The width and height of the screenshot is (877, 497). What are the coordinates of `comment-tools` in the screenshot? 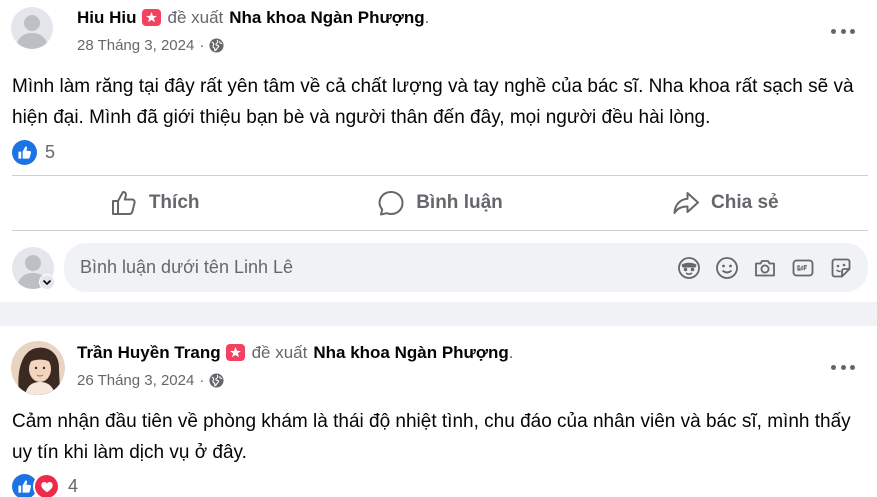 It's located at (759, 268).